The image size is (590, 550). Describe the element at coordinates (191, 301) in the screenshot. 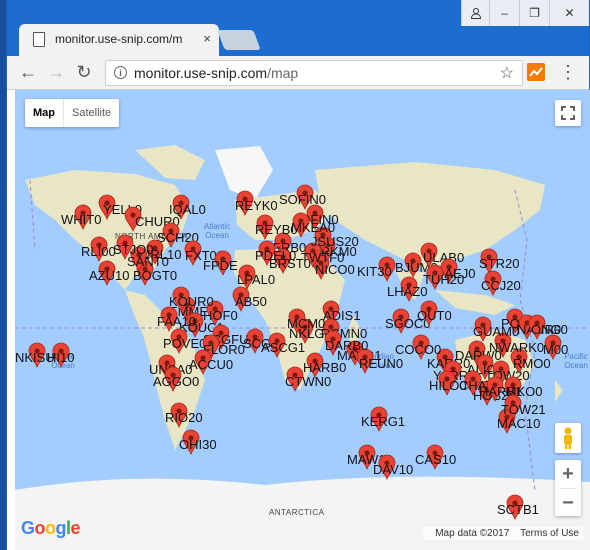

I see `station-marker-label: KOUR0` at that location.